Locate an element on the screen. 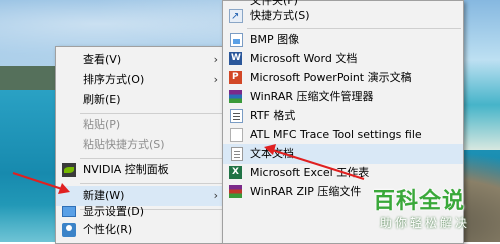  powerpoint-icon is located at coordinates (235, 77).